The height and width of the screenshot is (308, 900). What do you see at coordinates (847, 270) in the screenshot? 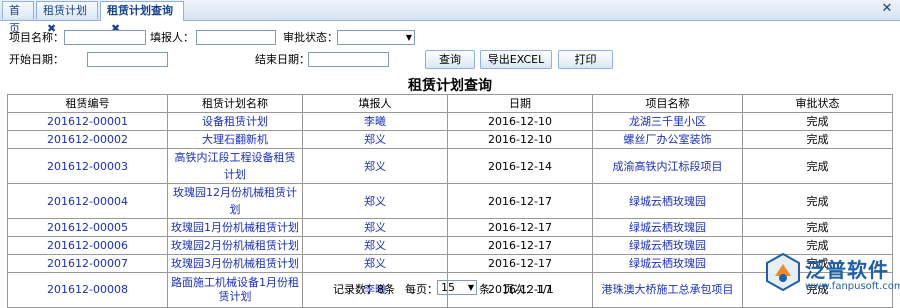
I see `watermark-text: 泛普软件` at bounding box center [847, 270].